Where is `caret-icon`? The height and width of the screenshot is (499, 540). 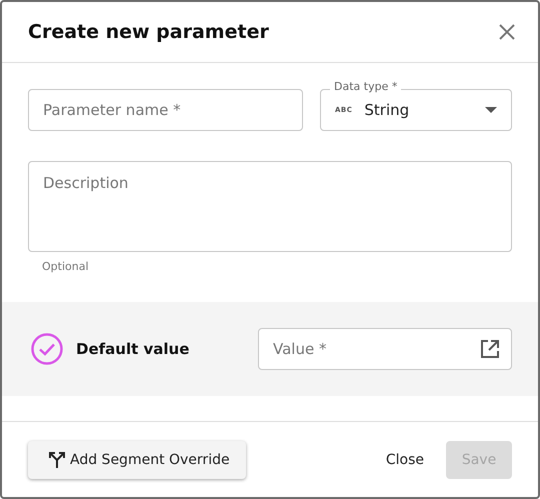 caret-icon is located at coordinates (491, 110).